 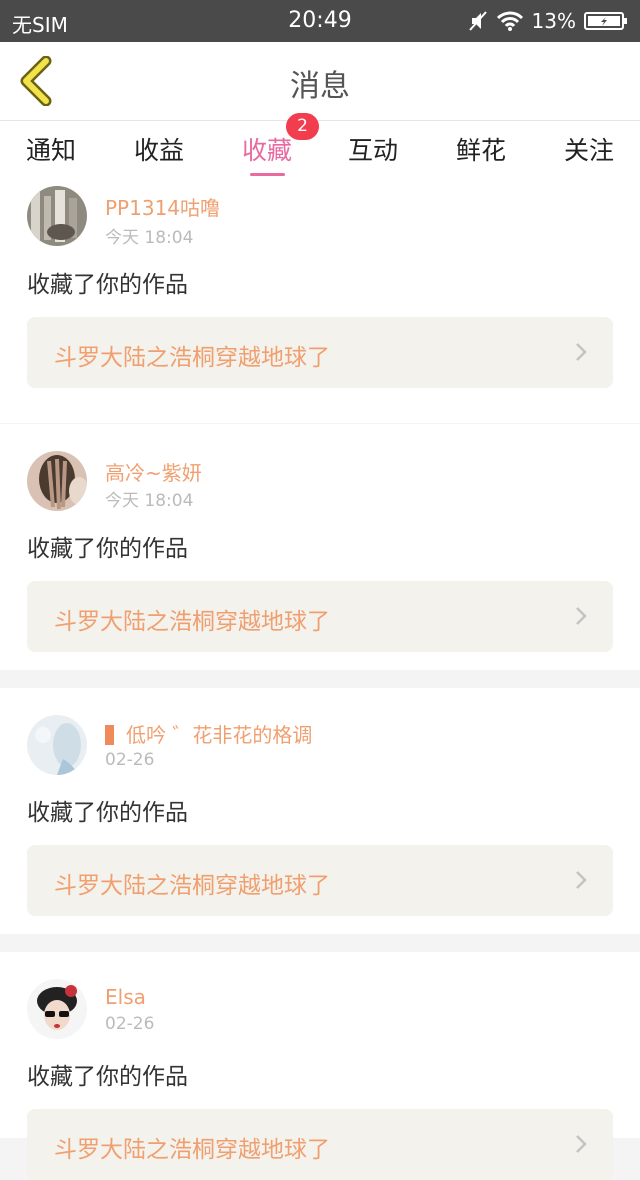 What do you see at coordinates (302, 126) in the screenshot?
I see `tab-badge: 2` at bounding box center [302, 126].